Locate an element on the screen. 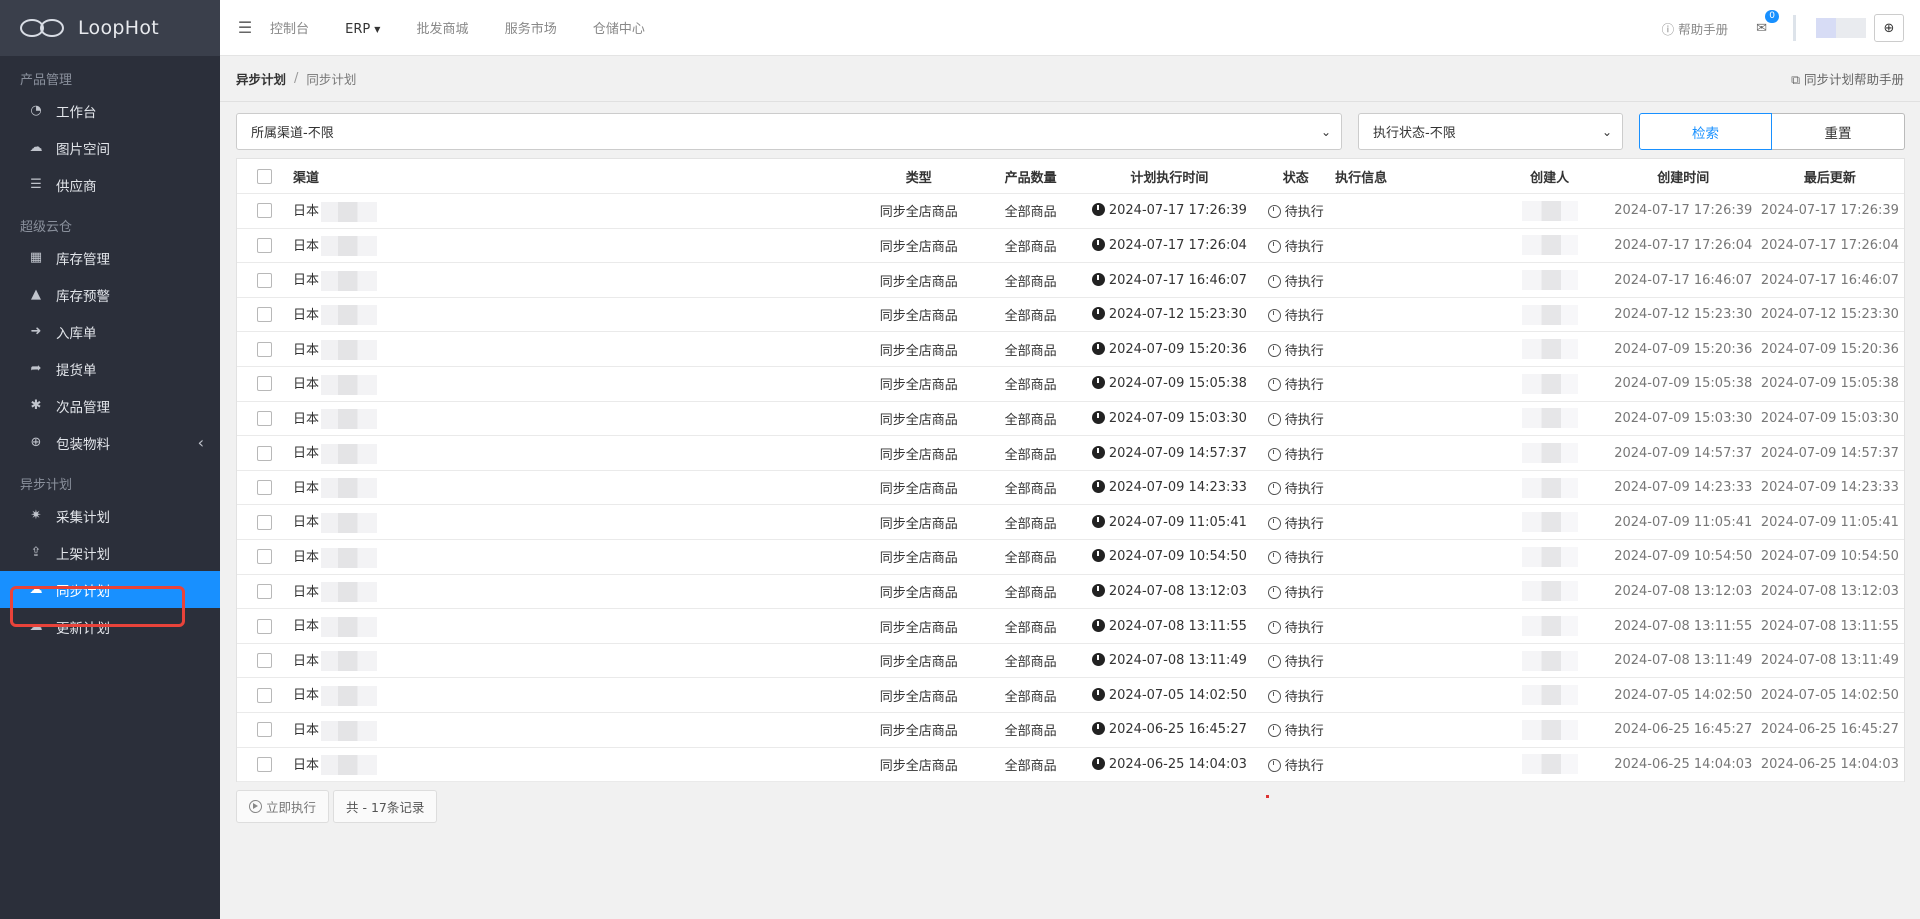  redacted-shop-name is located at coordinates (348, 488).